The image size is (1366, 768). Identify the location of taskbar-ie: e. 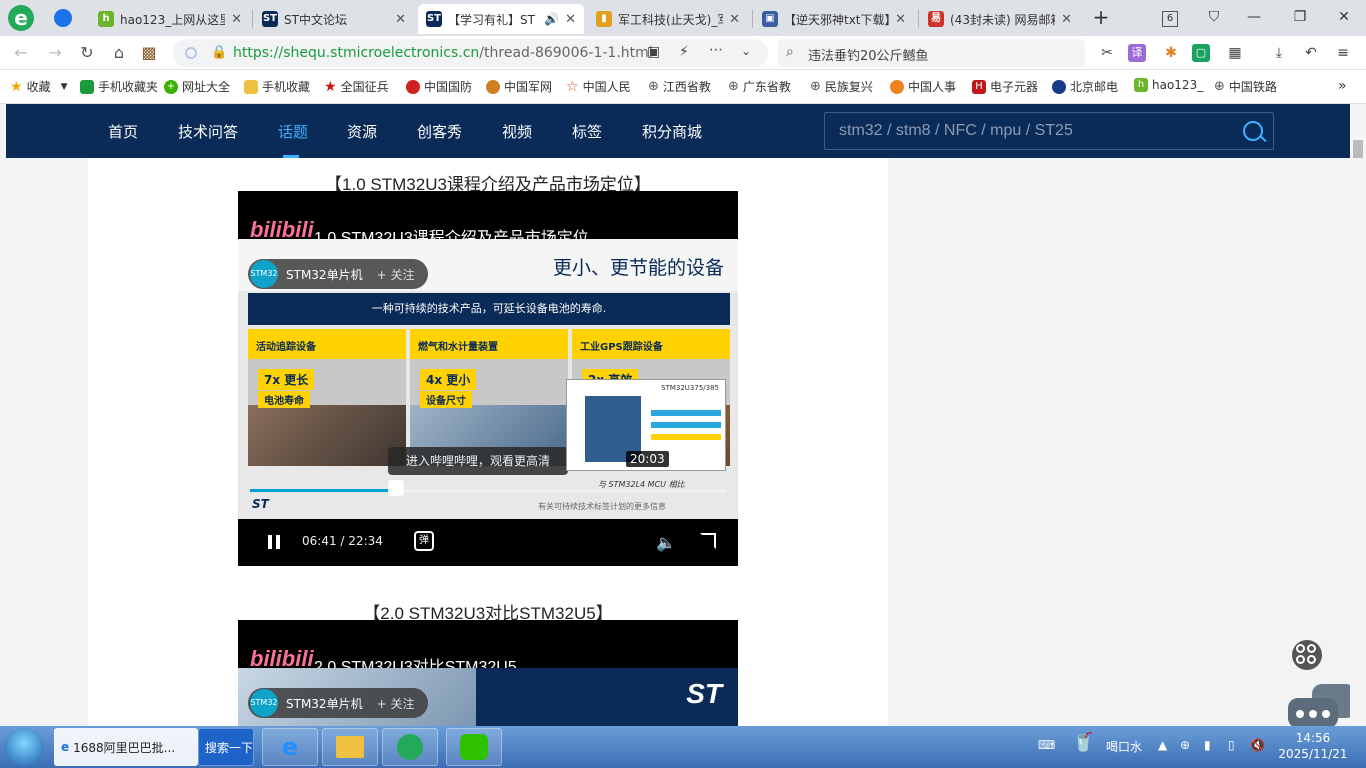
(290, 747).